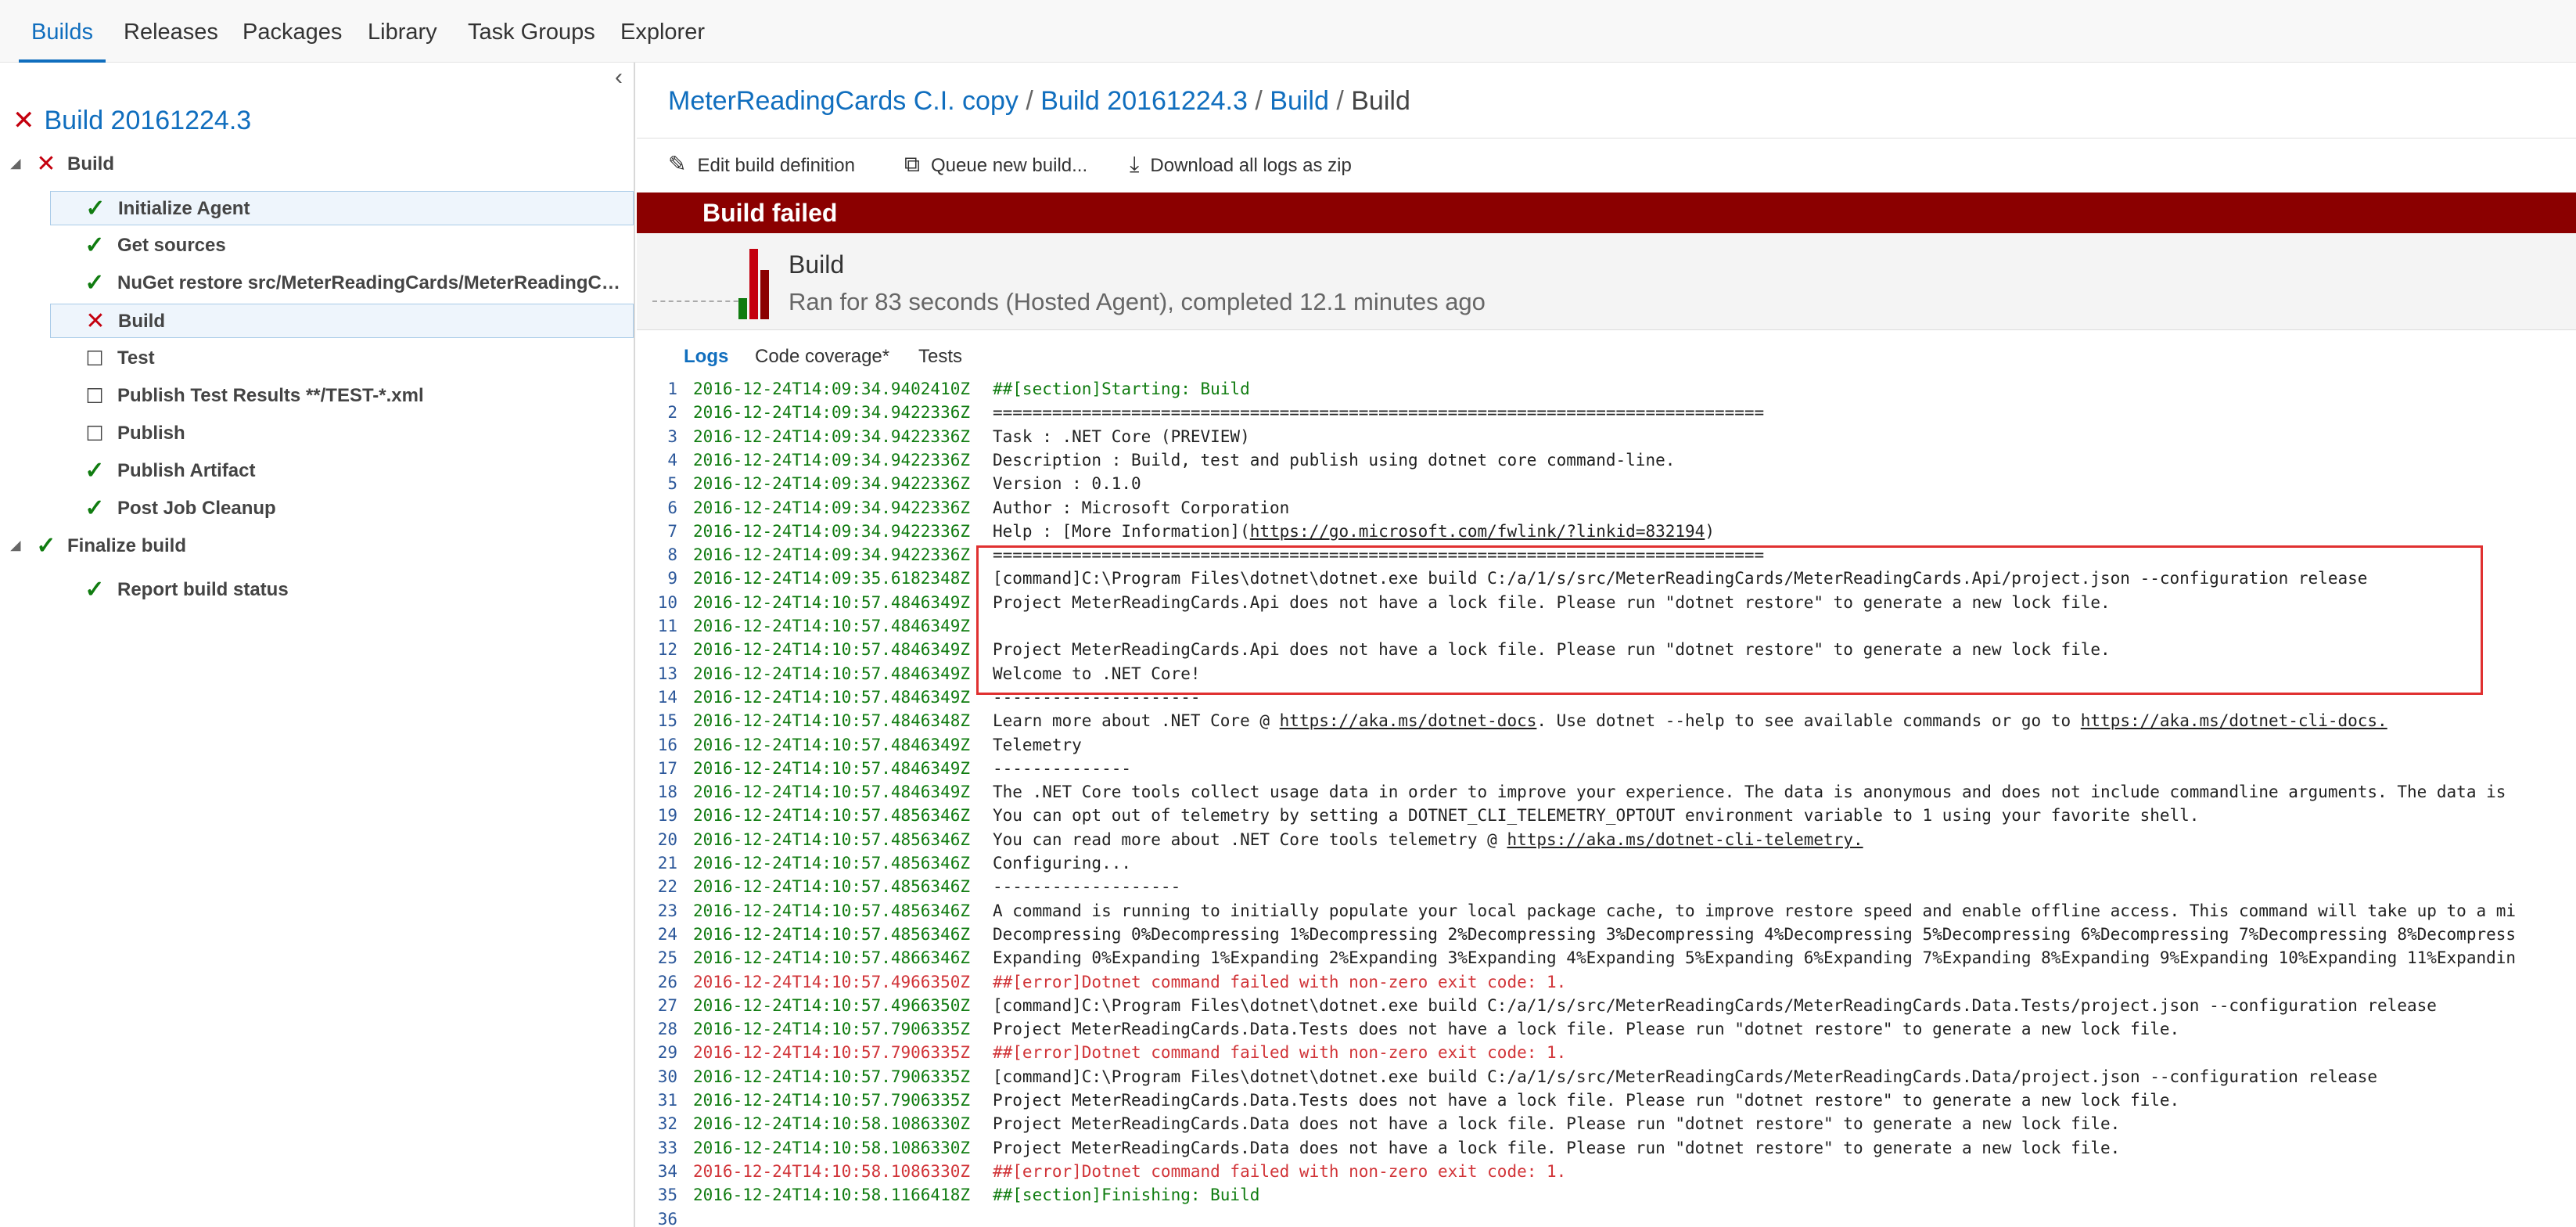 The image size is (2576, 1227). Describe the element at coordinates (672, 389) in the screenshot. I see `log-line-number: 1` at that location.